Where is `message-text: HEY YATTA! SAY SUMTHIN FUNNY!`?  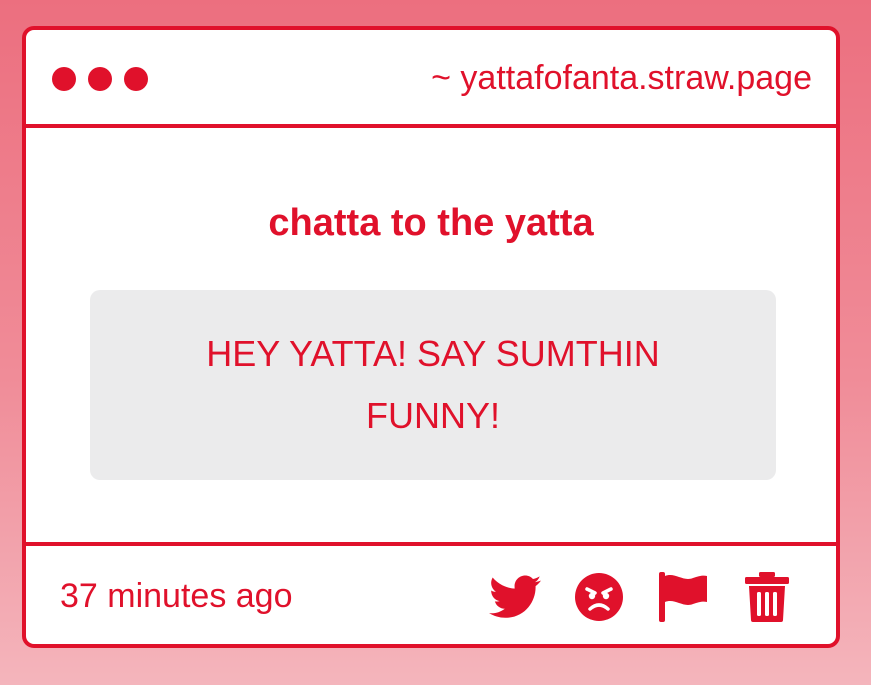
message-text: HEY YATTA! SAY SUMTHIN FUNNY! is located at coordinates (433, 384).